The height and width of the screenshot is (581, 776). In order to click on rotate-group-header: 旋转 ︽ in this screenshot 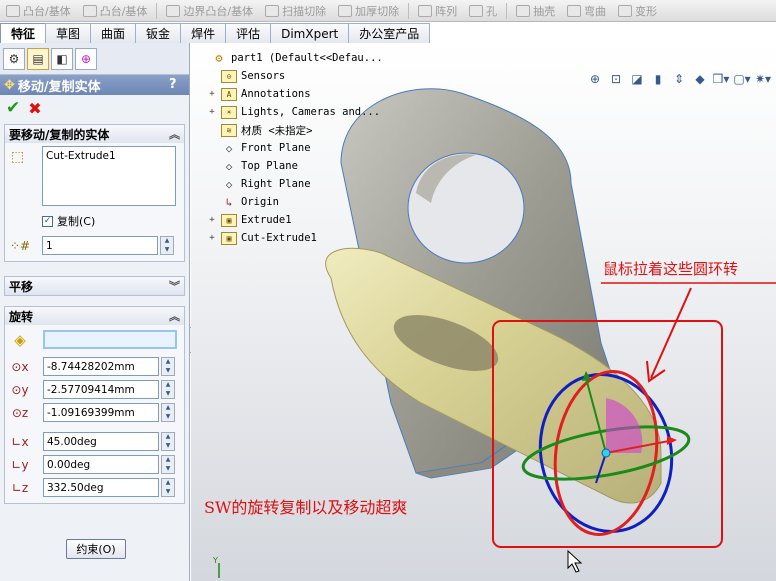, I will do `click(94, 316)`.